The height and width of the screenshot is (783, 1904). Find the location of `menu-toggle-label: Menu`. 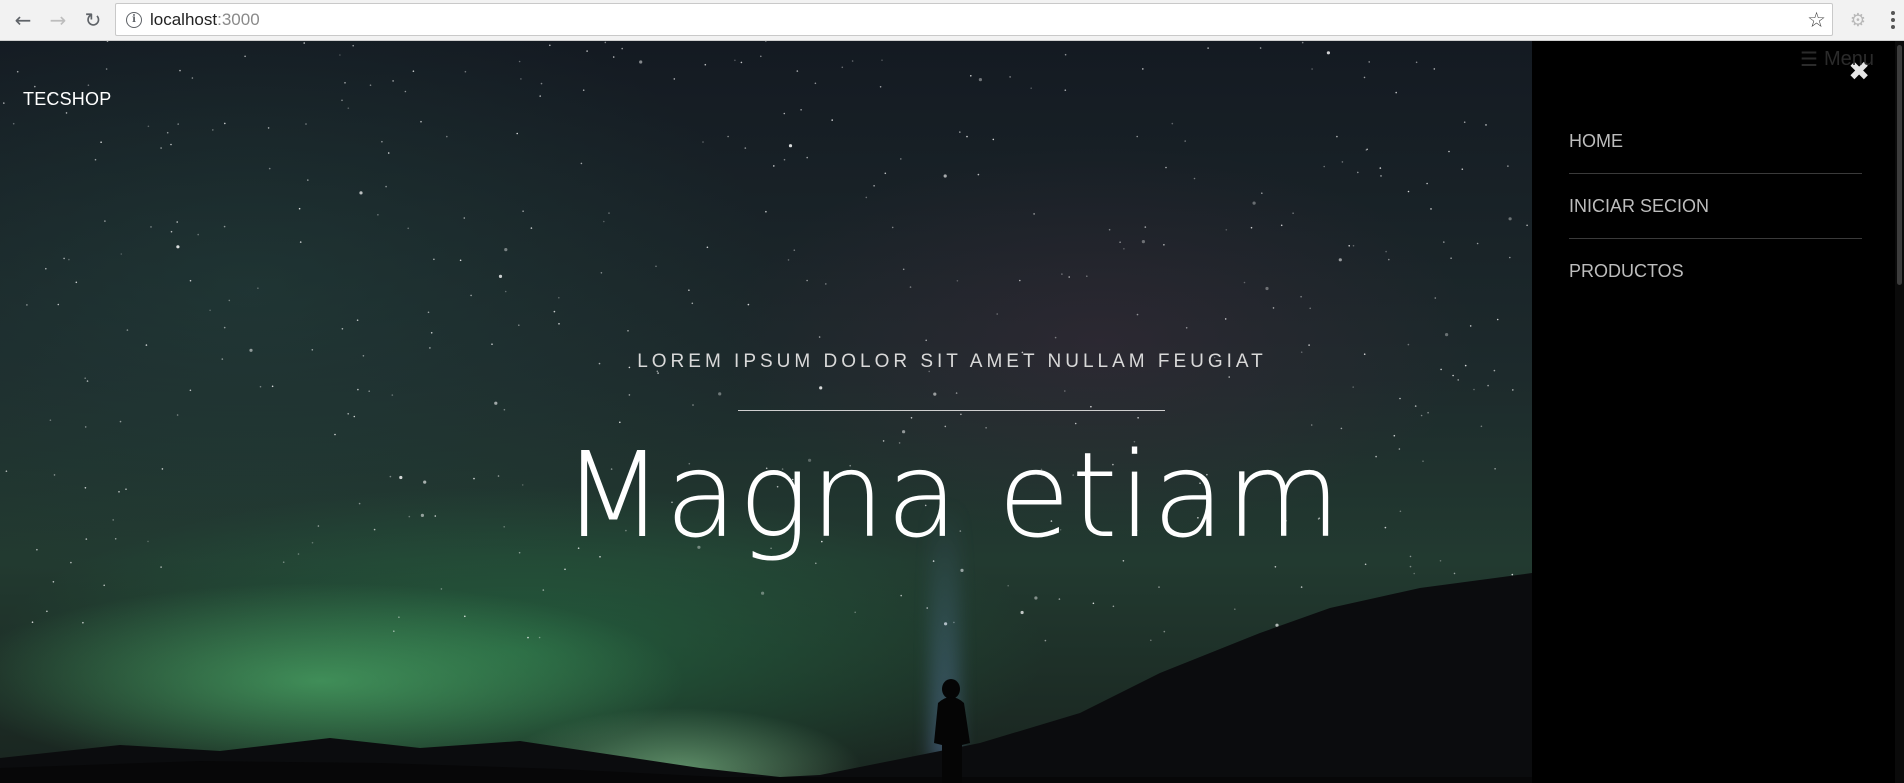

menu-toggle-label: Menu is located at coordinates (1848, 59).